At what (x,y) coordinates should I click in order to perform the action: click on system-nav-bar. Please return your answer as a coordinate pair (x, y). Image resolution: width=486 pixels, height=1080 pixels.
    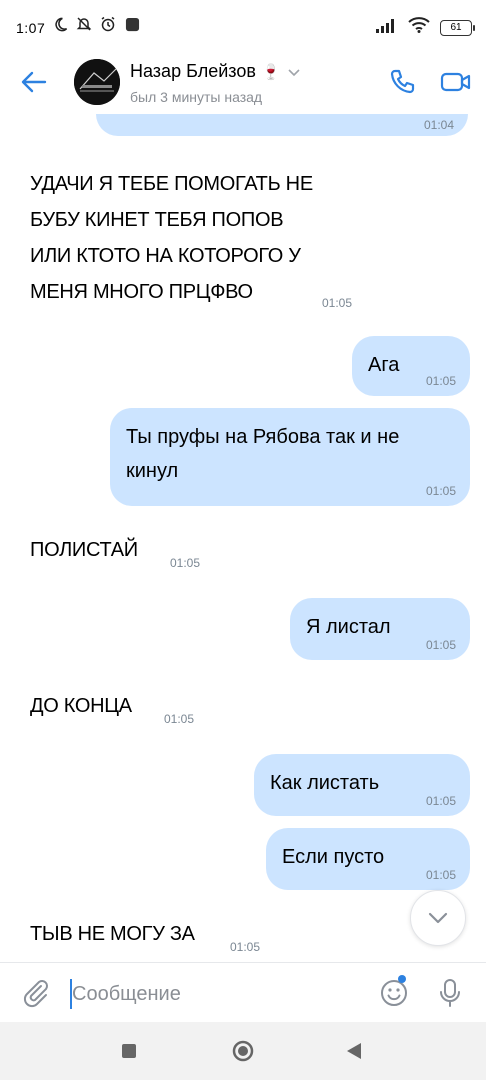
    Looking at the image, I should click on (243, 1051).